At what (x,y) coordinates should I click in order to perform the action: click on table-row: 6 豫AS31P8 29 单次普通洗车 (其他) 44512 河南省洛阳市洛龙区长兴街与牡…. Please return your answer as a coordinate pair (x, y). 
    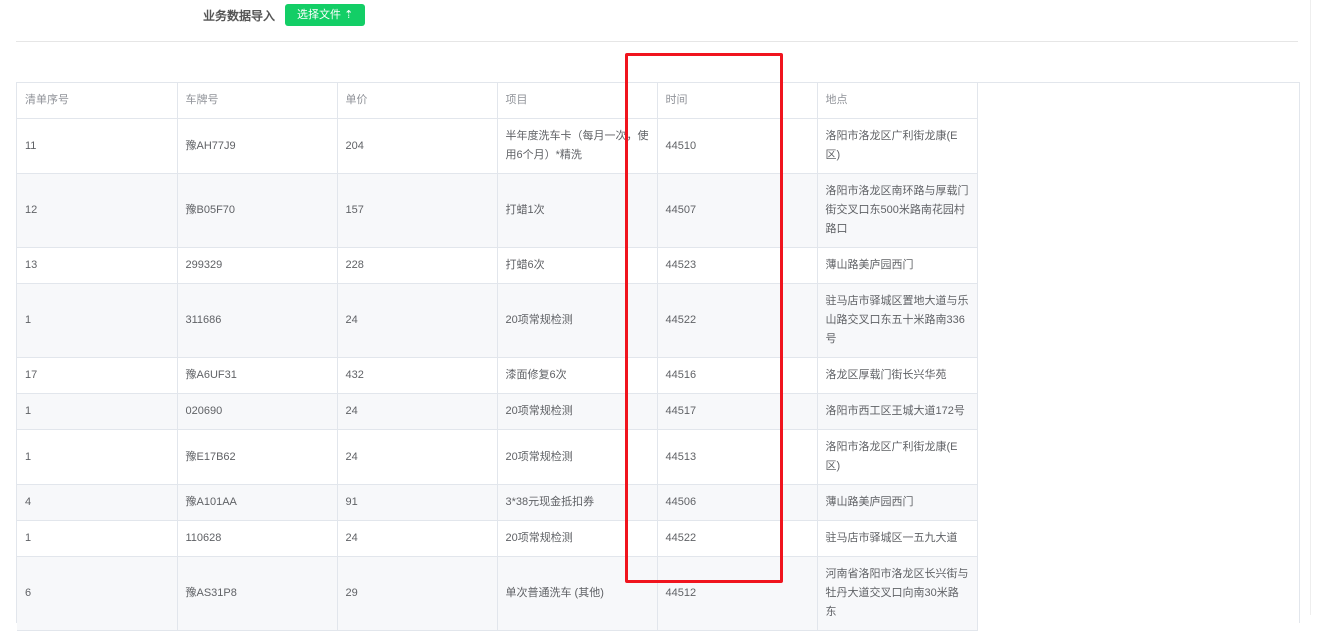
    Looking at the image, I should click on (497, 593).